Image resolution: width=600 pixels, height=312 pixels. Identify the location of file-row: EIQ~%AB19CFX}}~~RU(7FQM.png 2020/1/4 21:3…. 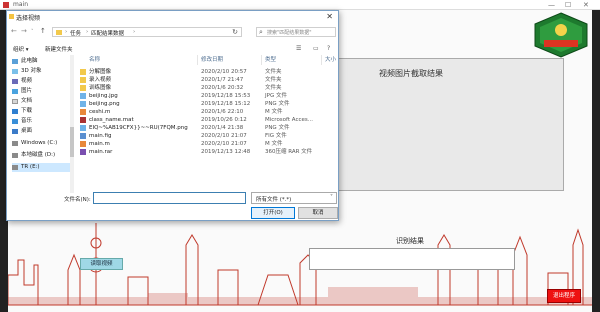
(208, 128).